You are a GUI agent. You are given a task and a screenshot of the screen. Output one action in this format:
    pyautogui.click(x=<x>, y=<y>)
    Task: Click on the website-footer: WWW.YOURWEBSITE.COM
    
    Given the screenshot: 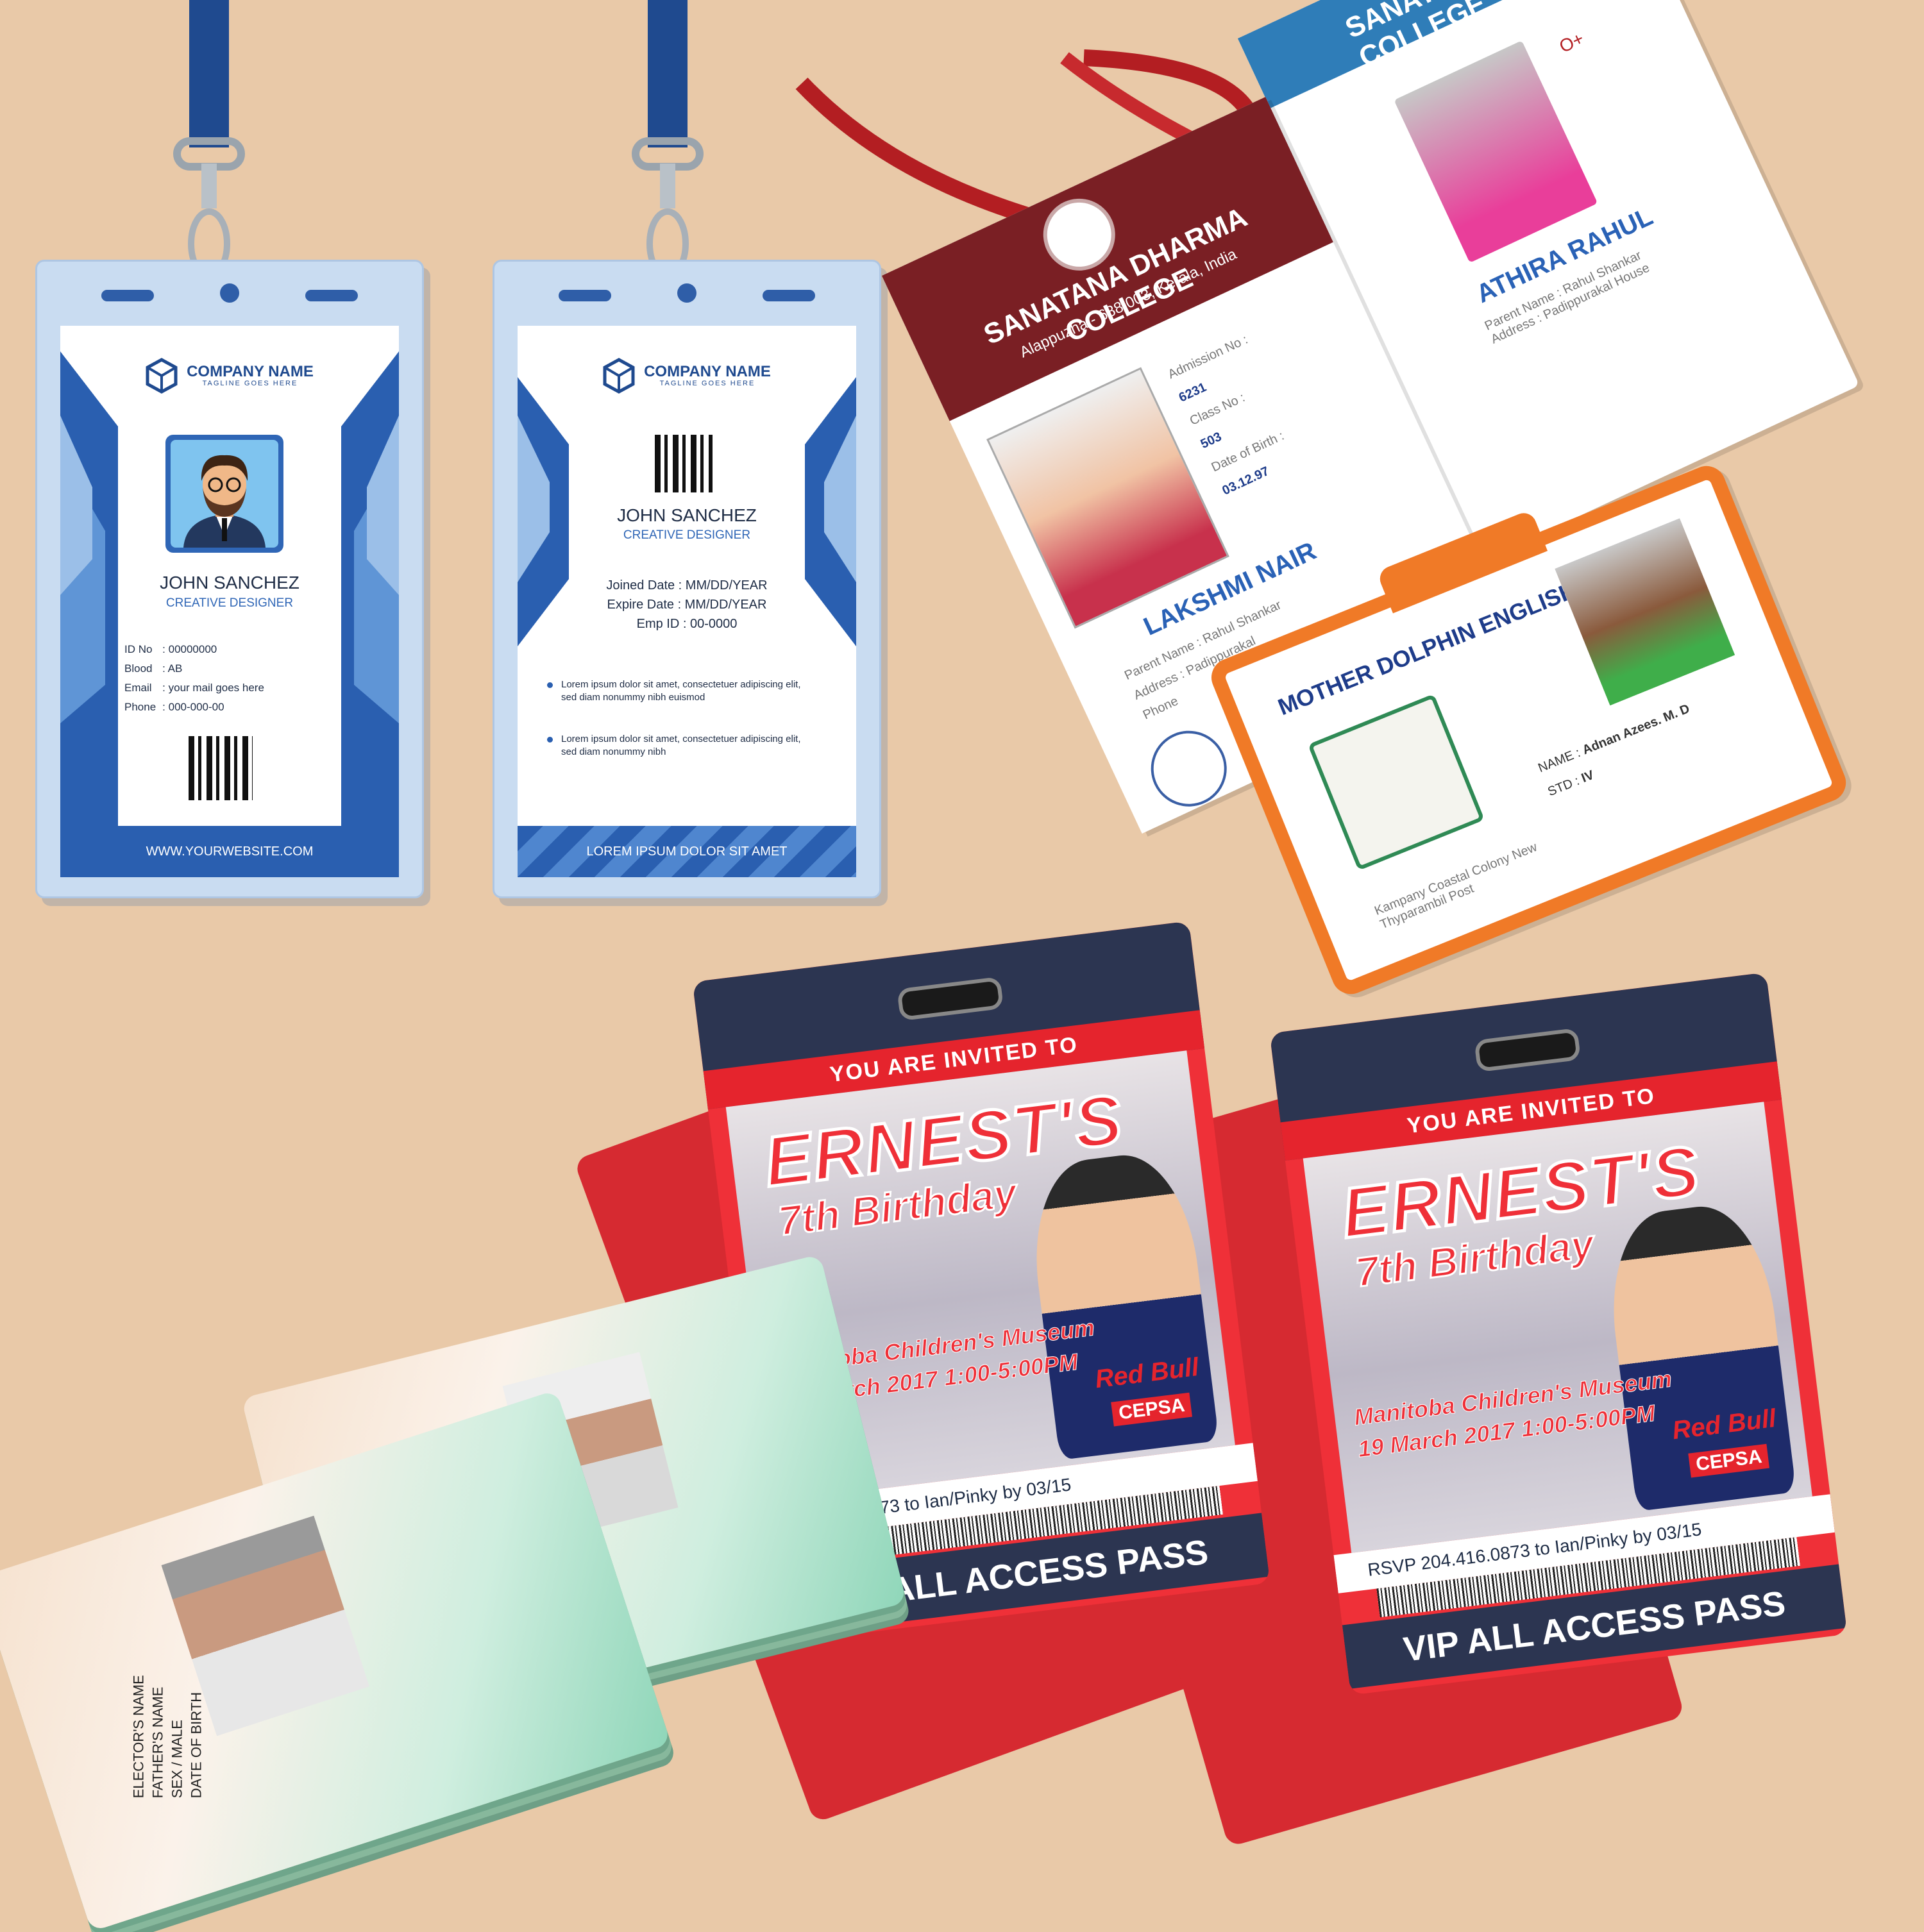 What is the action you would take?
    pyautogui.click(x=229, y=851)
    